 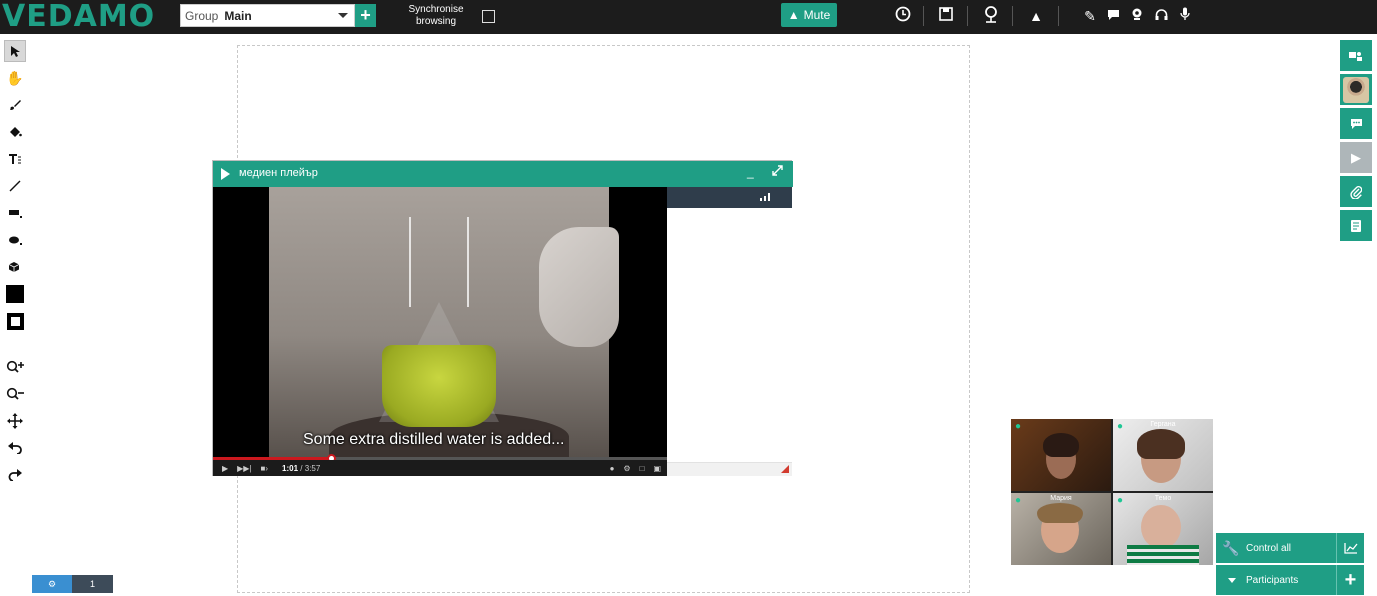 I want to click on mute-button: ▲ Mute, so click(x=809, y=15).